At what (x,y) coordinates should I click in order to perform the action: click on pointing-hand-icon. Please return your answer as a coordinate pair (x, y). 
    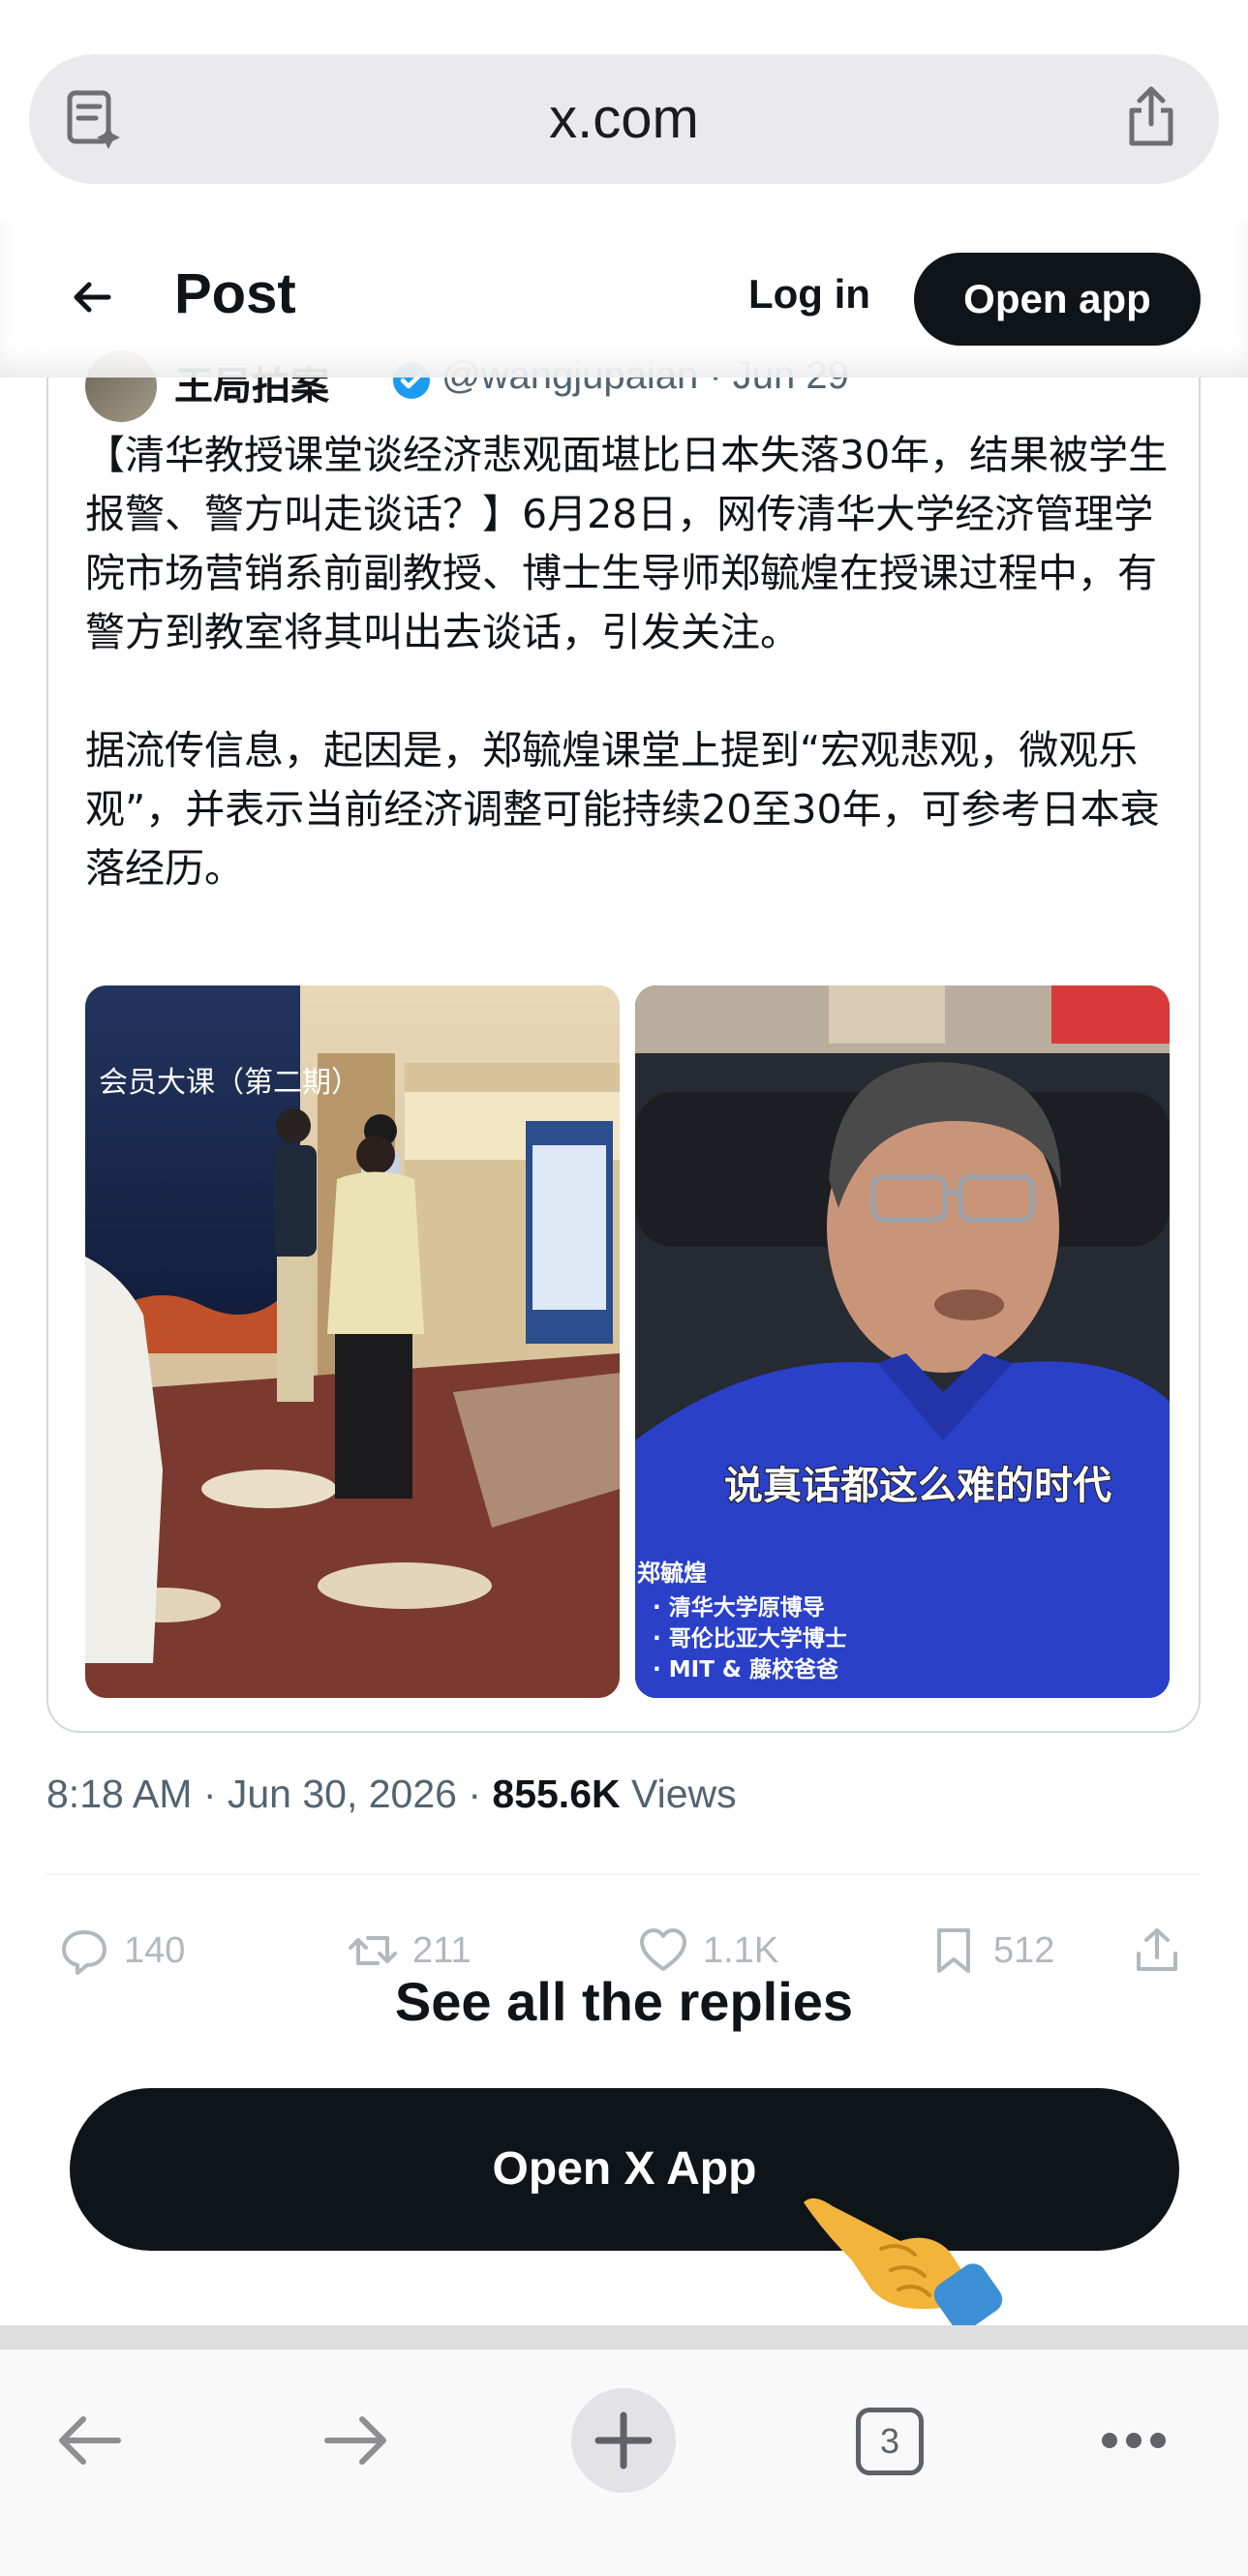
    Looking at the image, I should click on (903, 2264).